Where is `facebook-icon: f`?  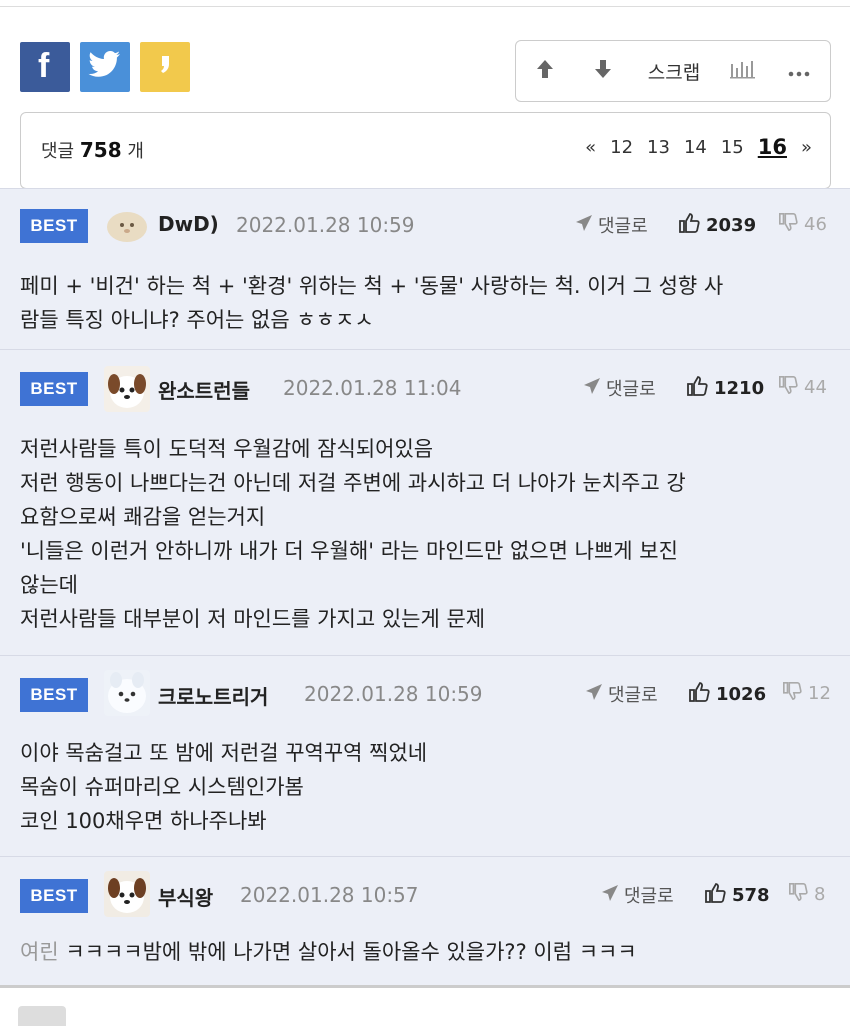
facebook-icon: f is located at coordinates (45, 66).